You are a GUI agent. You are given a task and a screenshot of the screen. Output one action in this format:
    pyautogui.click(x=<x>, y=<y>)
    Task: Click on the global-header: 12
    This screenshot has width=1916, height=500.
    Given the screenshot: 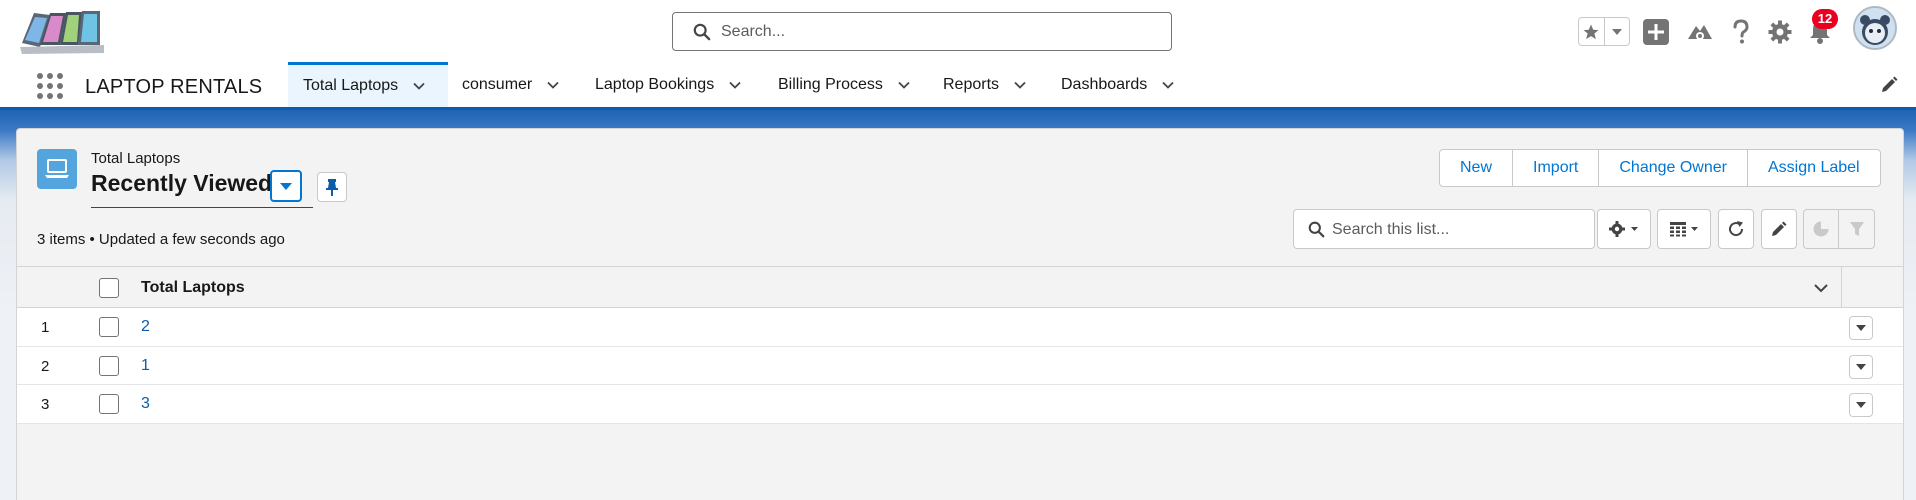 What is the action you would take?
    pyautogui.click(x=958, y=31)
    